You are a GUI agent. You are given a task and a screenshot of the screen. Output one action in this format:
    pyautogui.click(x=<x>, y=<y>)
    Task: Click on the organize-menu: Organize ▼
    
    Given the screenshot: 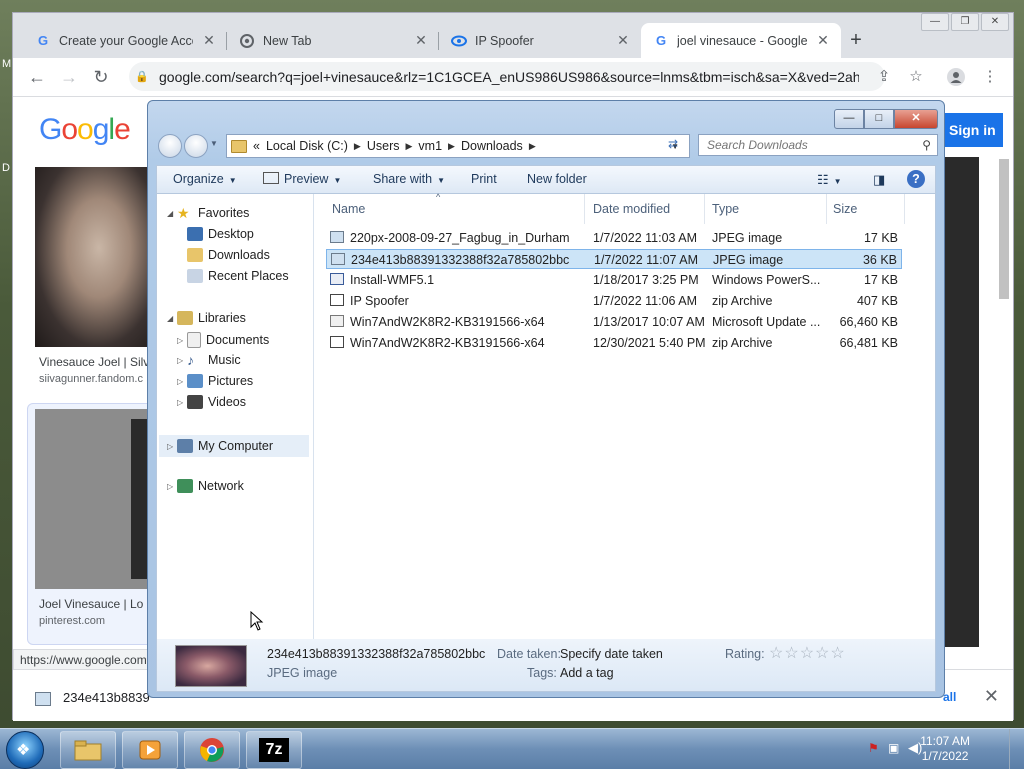 What is the action you would take?
    pyautogui.click(x=205, y=179)
    